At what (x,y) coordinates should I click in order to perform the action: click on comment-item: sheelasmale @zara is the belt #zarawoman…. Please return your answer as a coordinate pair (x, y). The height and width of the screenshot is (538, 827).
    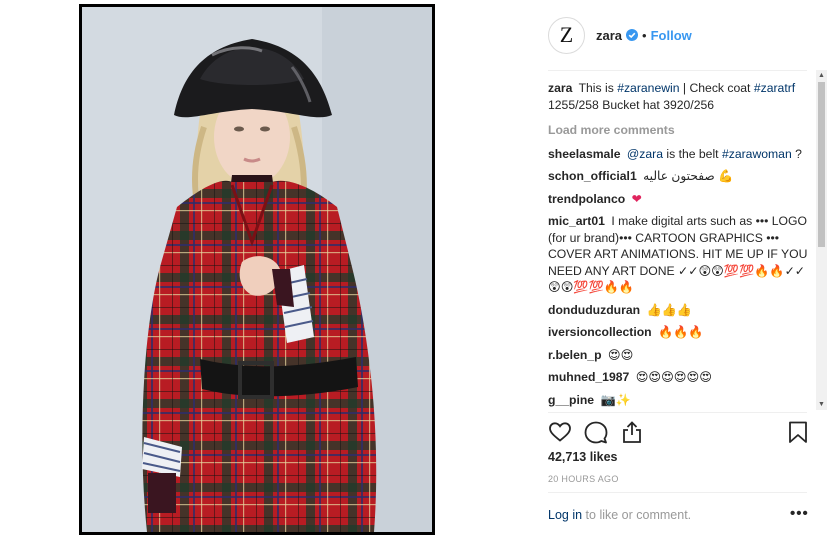
    Looking at the image, I should click on (679, 154).